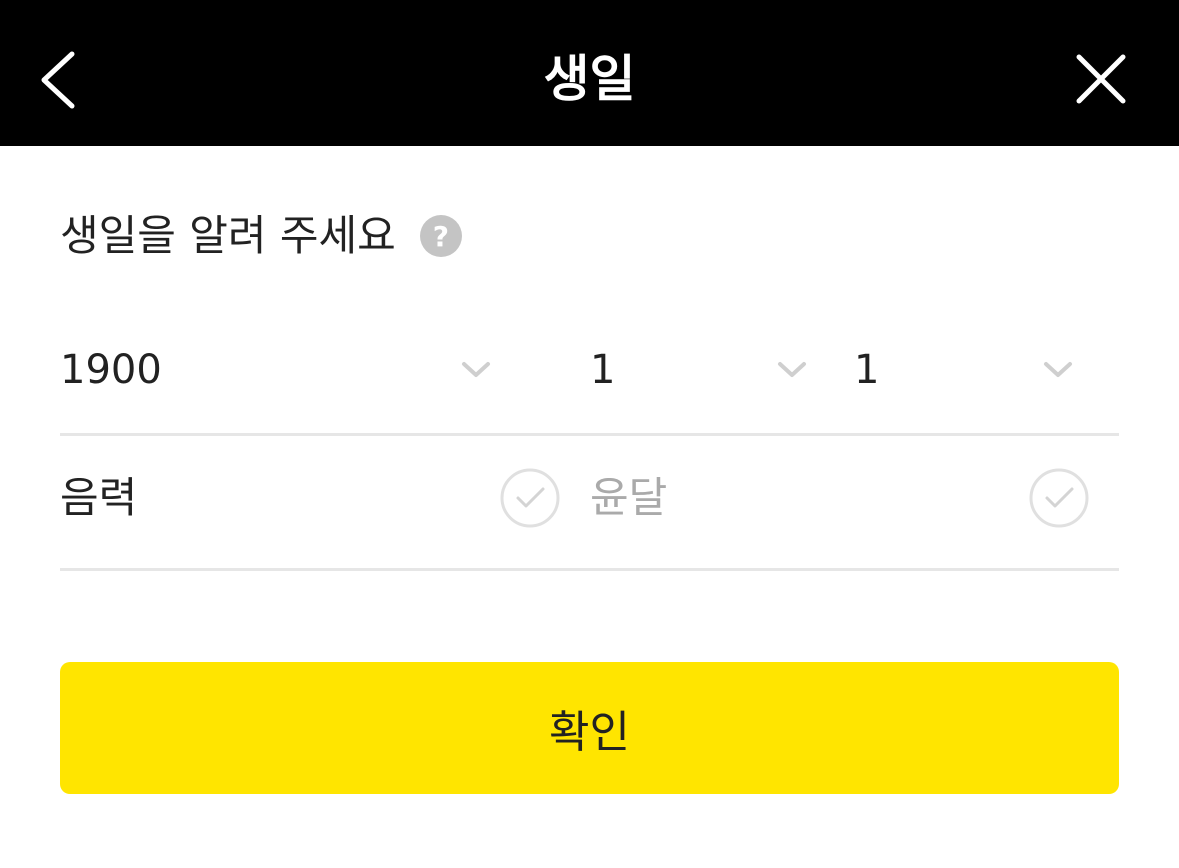 Image resolution: width=1179 pixels, height=868 pixels. Describe the element at coordinates (867, 370) in the screenshot. I see `day-value: 1` at that location.